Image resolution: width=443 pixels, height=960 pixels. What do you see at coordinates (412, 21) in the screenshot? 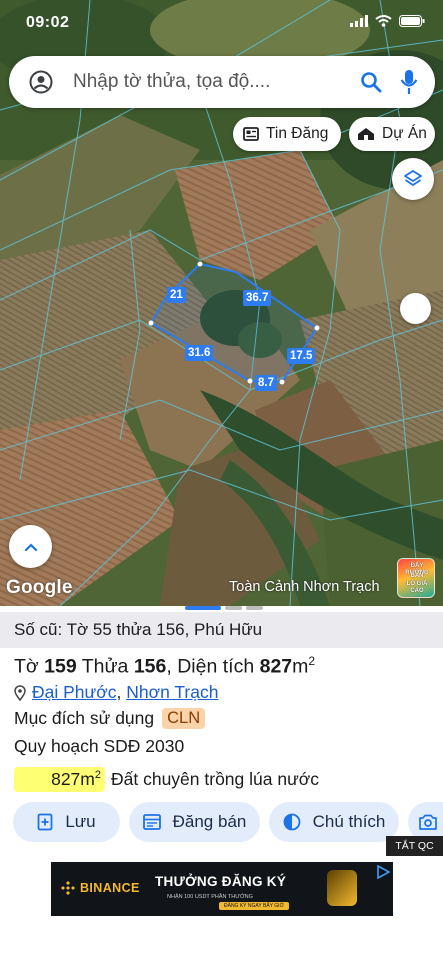
I see `battery-icon` at bounding box center [412, 21].